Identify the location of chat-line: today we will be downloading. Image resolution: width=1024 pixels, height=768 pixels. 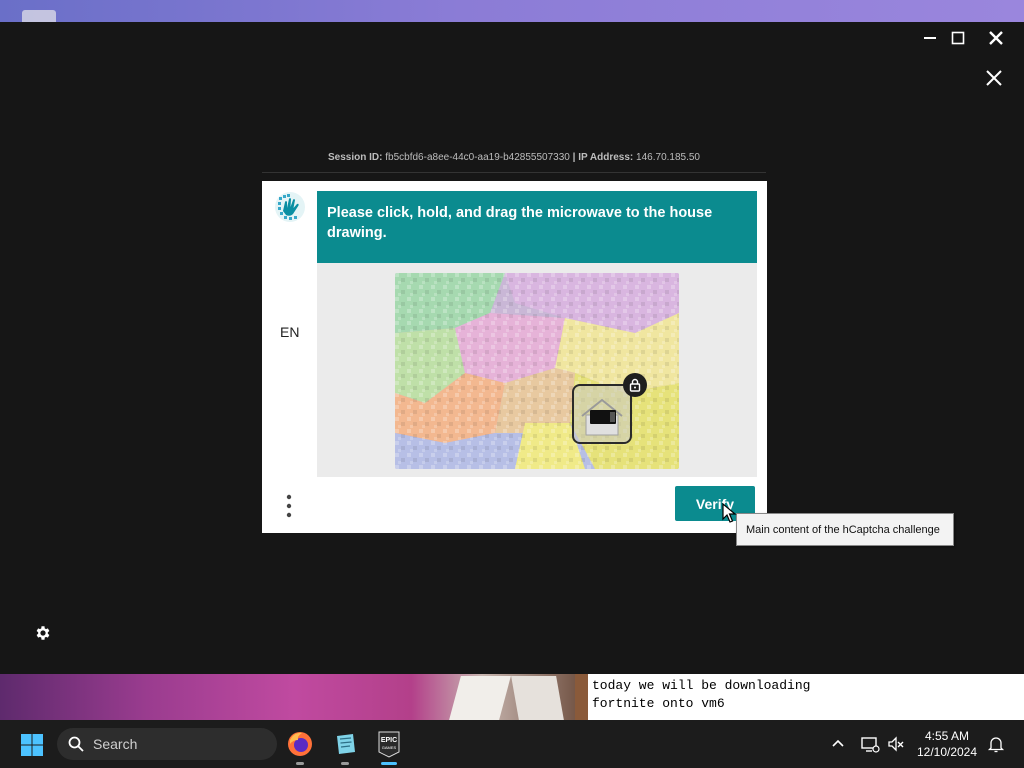
(701, 685).